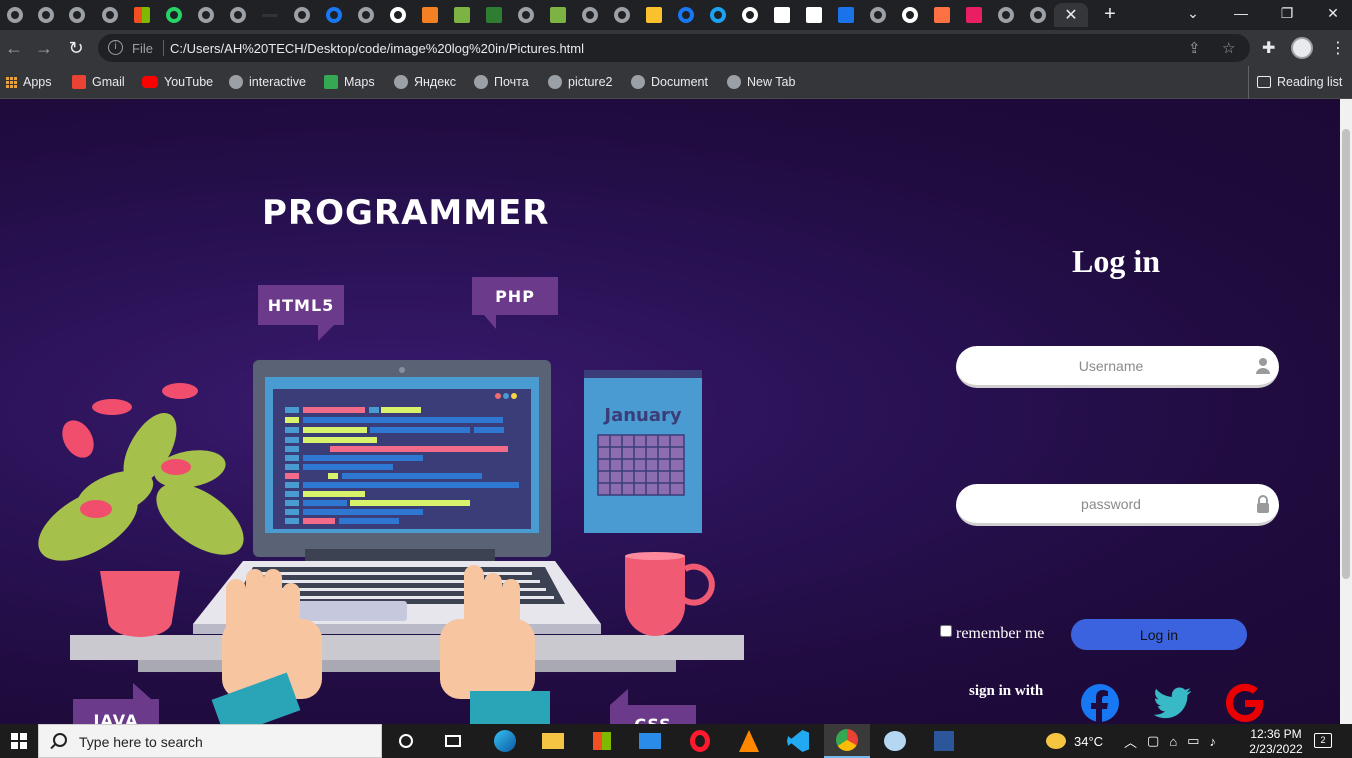  What do you see at coordinates (700, 741) in the screenshot?
I see `taskbar-opera` at bounding box center [700, 741].